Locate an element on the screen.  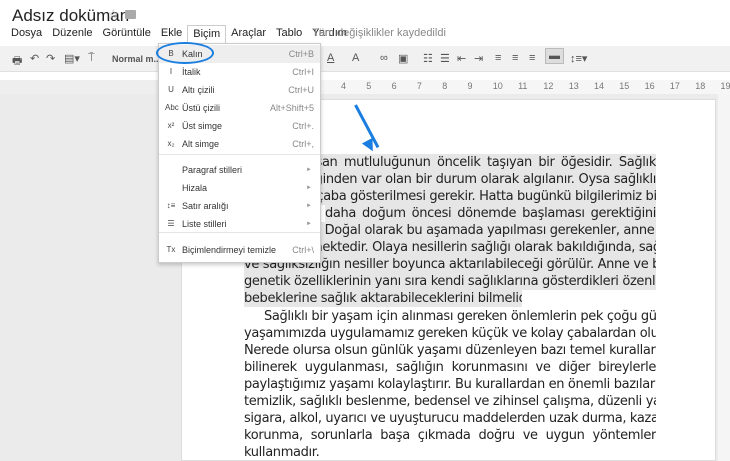
ruler-tick: 5 is located at coordinates (369, 86).